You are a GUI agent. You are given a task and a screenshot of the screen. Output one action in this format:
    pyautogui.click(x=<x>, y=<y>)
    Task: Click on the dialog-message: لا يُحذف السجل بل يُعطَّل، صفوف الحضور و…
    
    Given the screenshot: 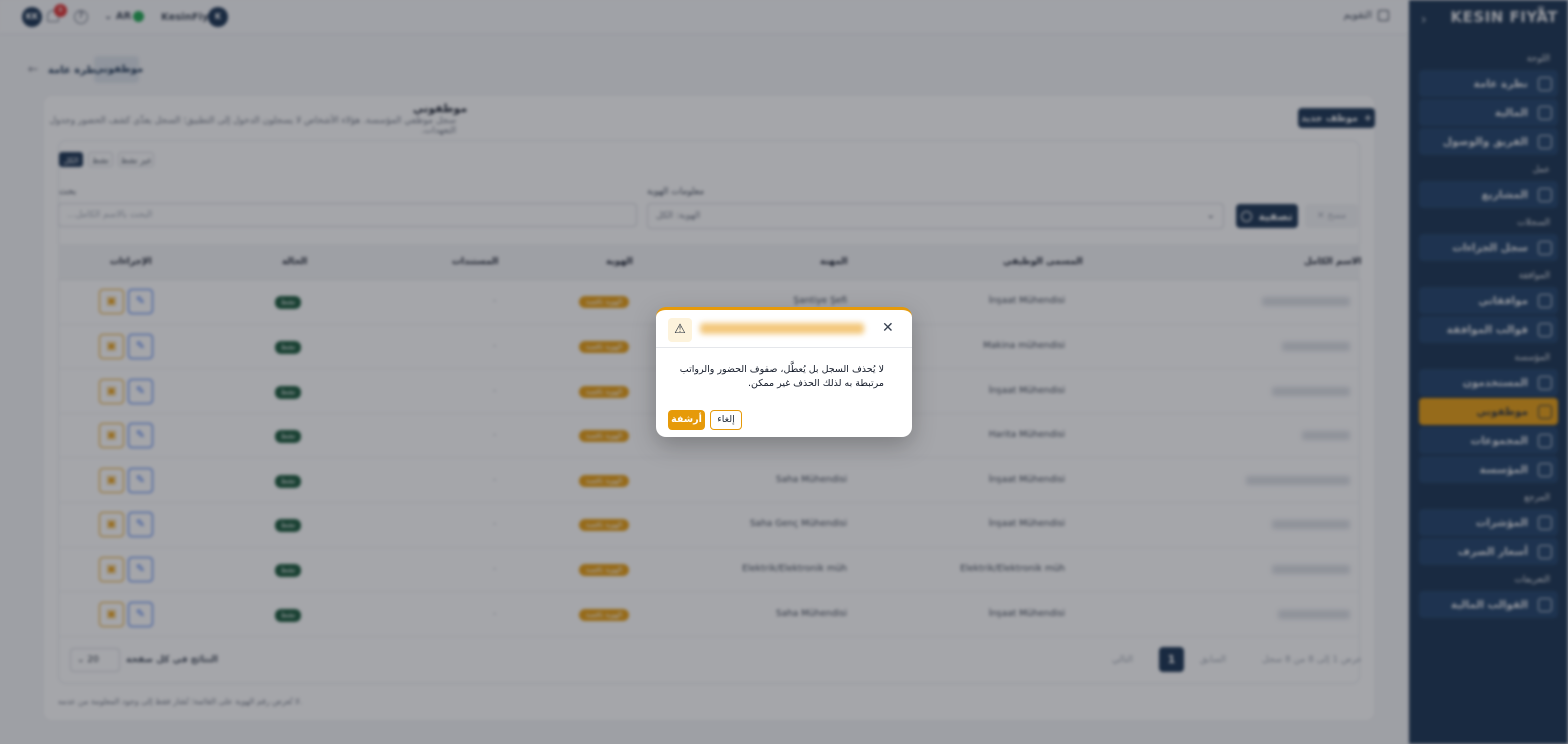 What is the action you would take?
    pyautogui.click(x=781, y=376)
    